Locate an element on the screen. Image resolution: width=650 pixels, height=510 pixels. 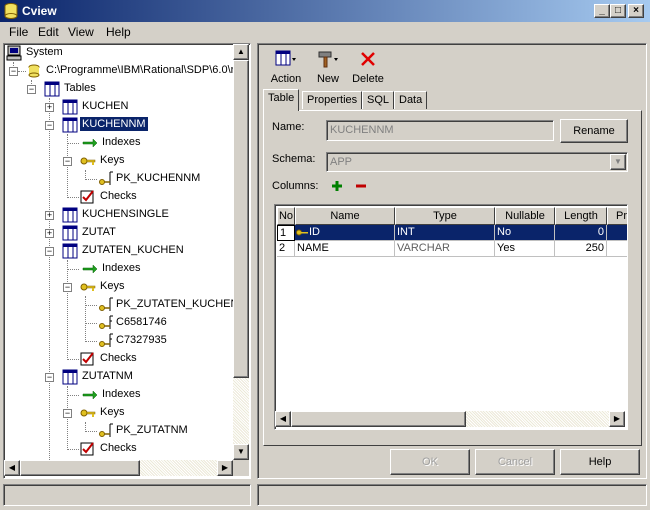
schema-label: Schema: is located at coordinates (294, 159).